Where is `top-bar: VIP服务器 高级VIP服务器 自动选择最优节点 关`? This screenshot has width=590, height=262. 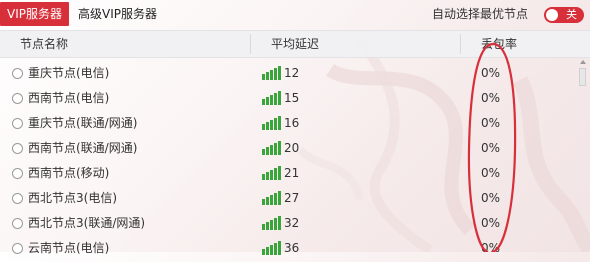
top-bar: VIP服务器 高级VIP服务器 自动选择最优节点 关 is located at coordinates (295, 15).